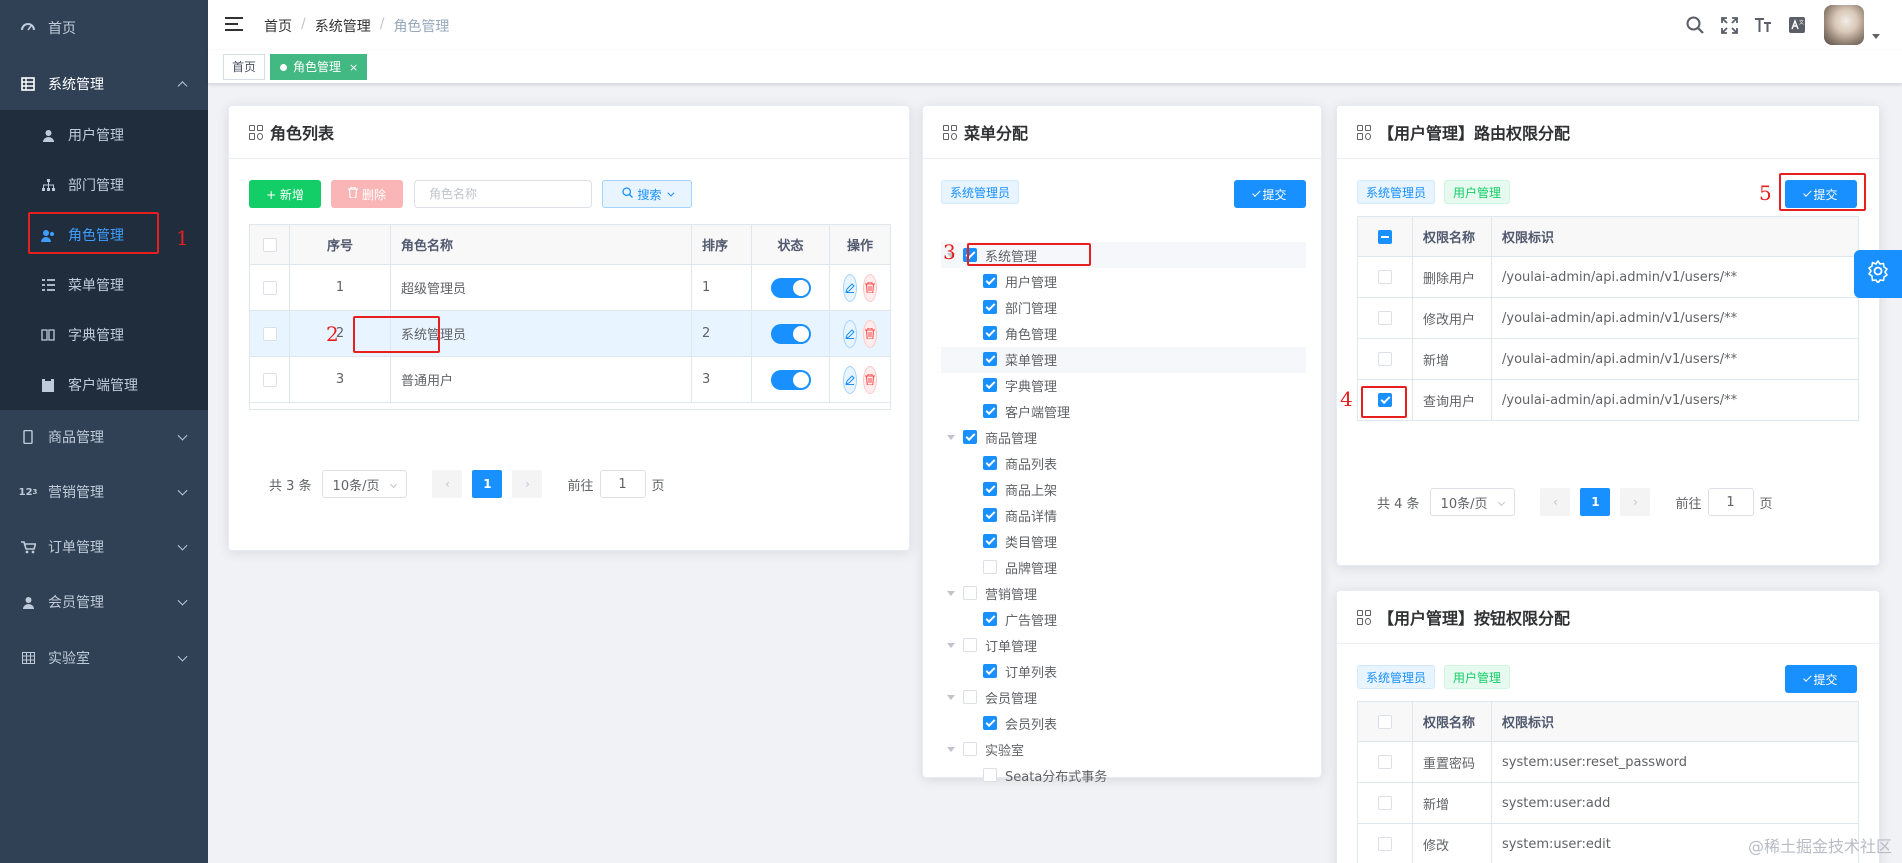 Image resolution: width=1902 pixels, height=863 pixels. What do you see at coordinates (1608, 277) in the screenshot?
I see `table-row: 删除用户/youlai-admin/api.admin/v1/users/**` at bounding box center [1608, 277].